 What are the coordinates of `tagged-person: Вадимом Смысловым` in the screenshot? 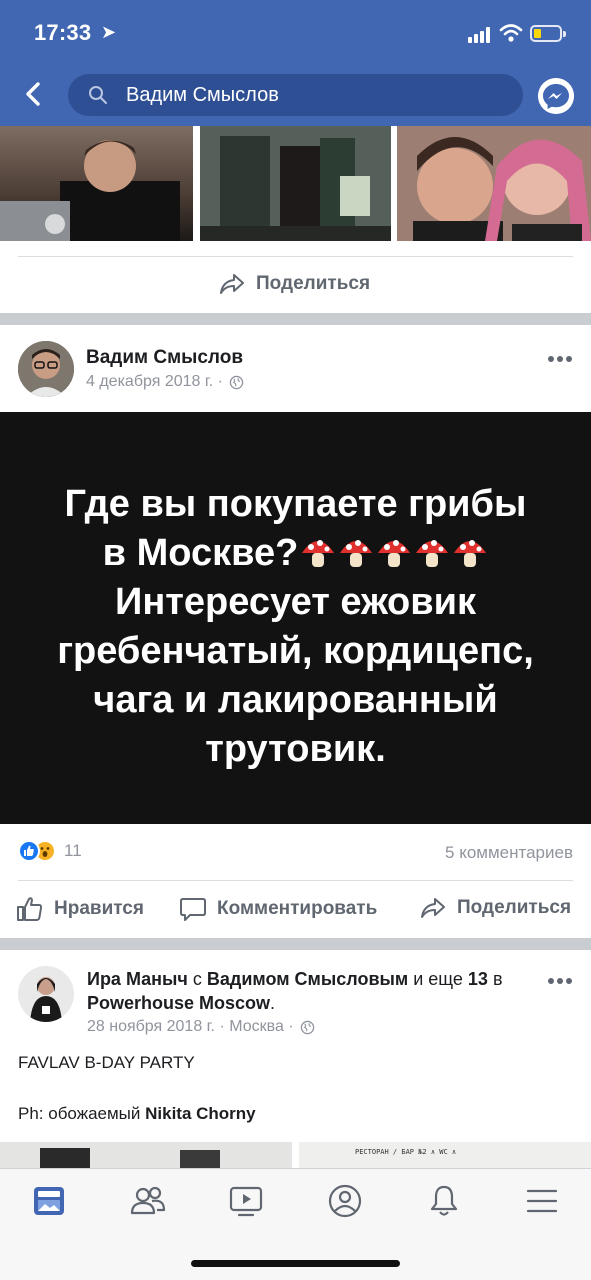 It's located at (307, 979).